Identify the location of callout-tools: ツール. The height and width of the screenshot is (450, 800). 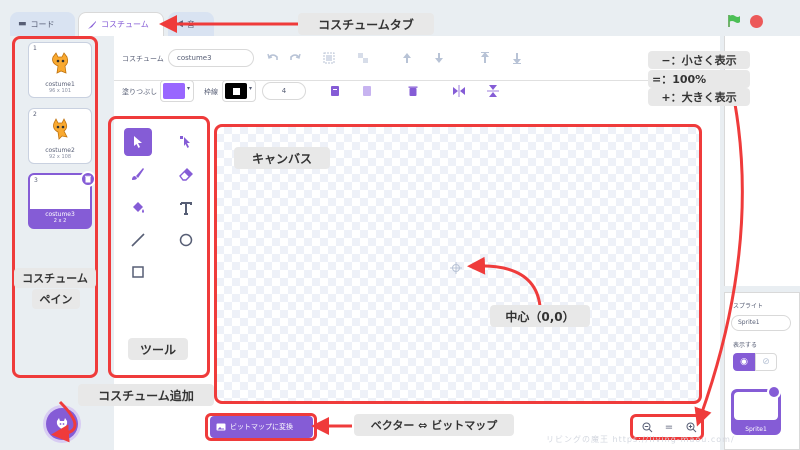
(158, 349).